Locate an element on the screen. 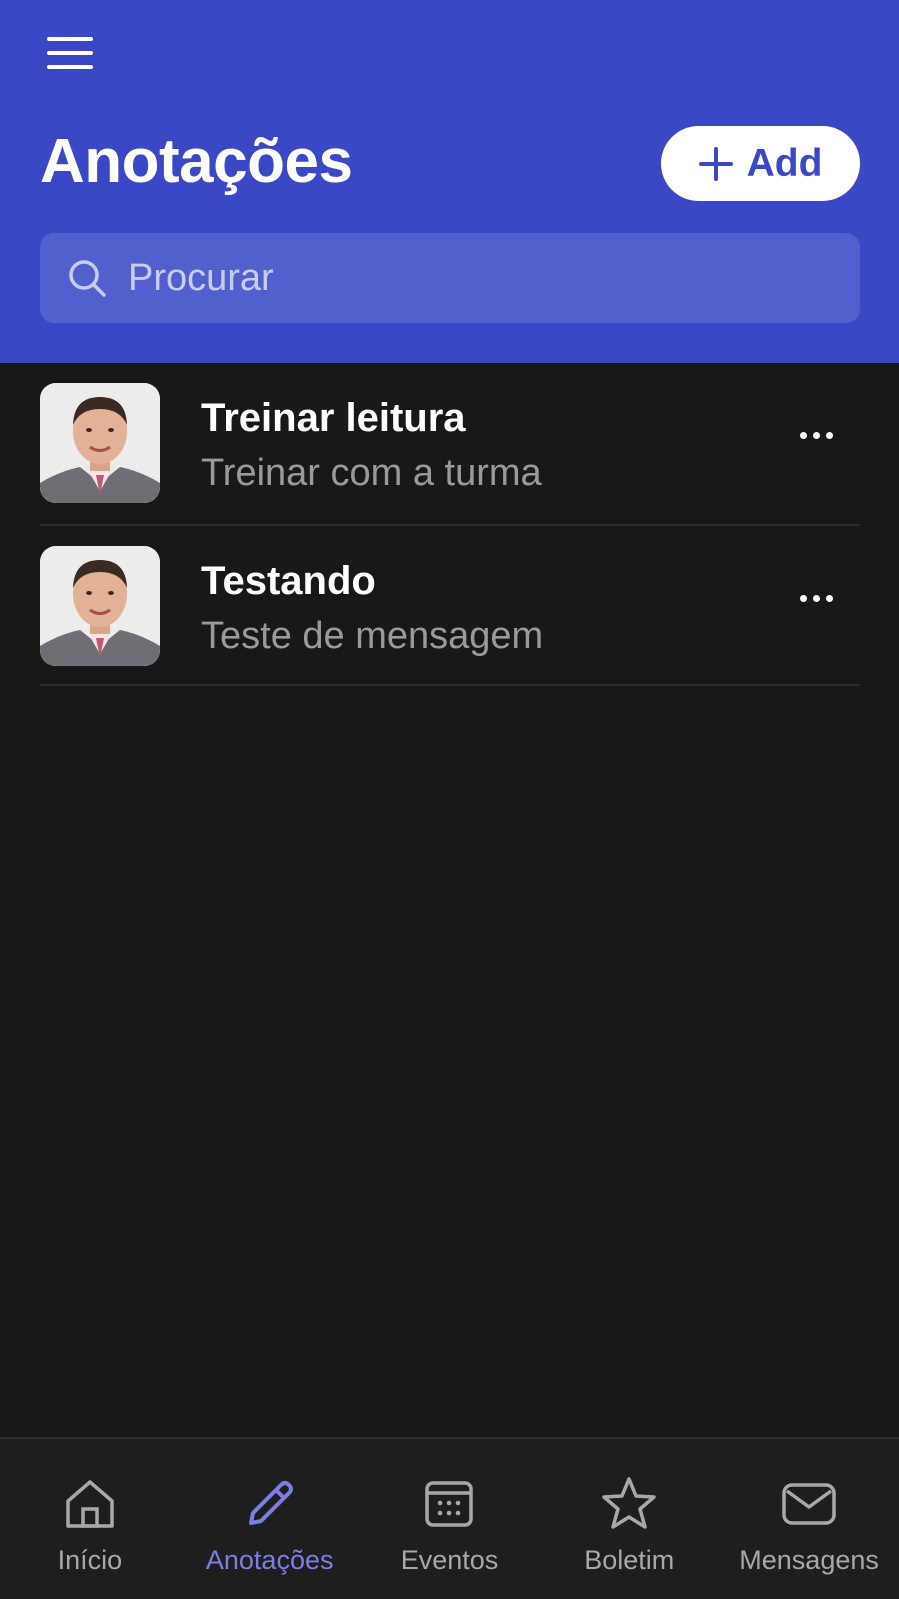  nav-label: Boletim is located at coordinates (629, 1560).